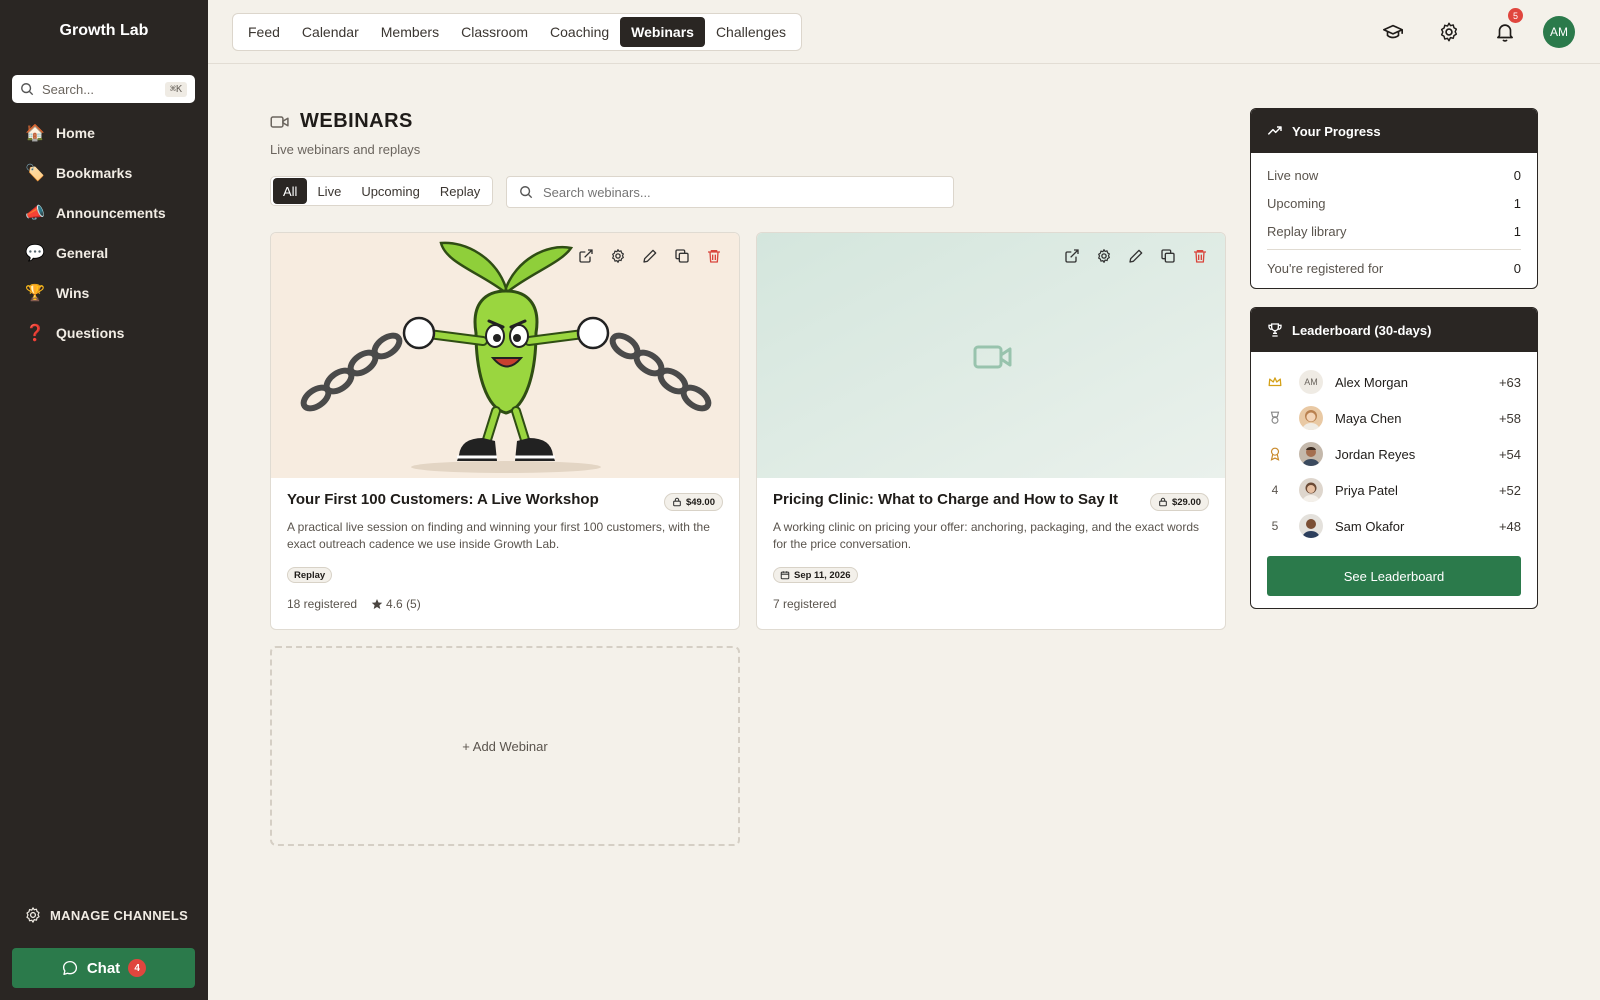 The width and height of the screenshot is (1600, 1000). I want to click on calendar-icon, so click(785, 575).